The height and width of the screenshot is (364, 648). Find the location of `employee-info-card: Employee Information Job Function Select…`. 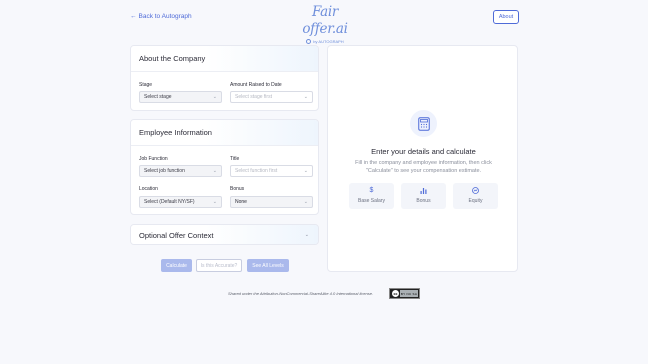

employee-info-card: Employee Information Job Function Select… is located at coordinates (224, 167).